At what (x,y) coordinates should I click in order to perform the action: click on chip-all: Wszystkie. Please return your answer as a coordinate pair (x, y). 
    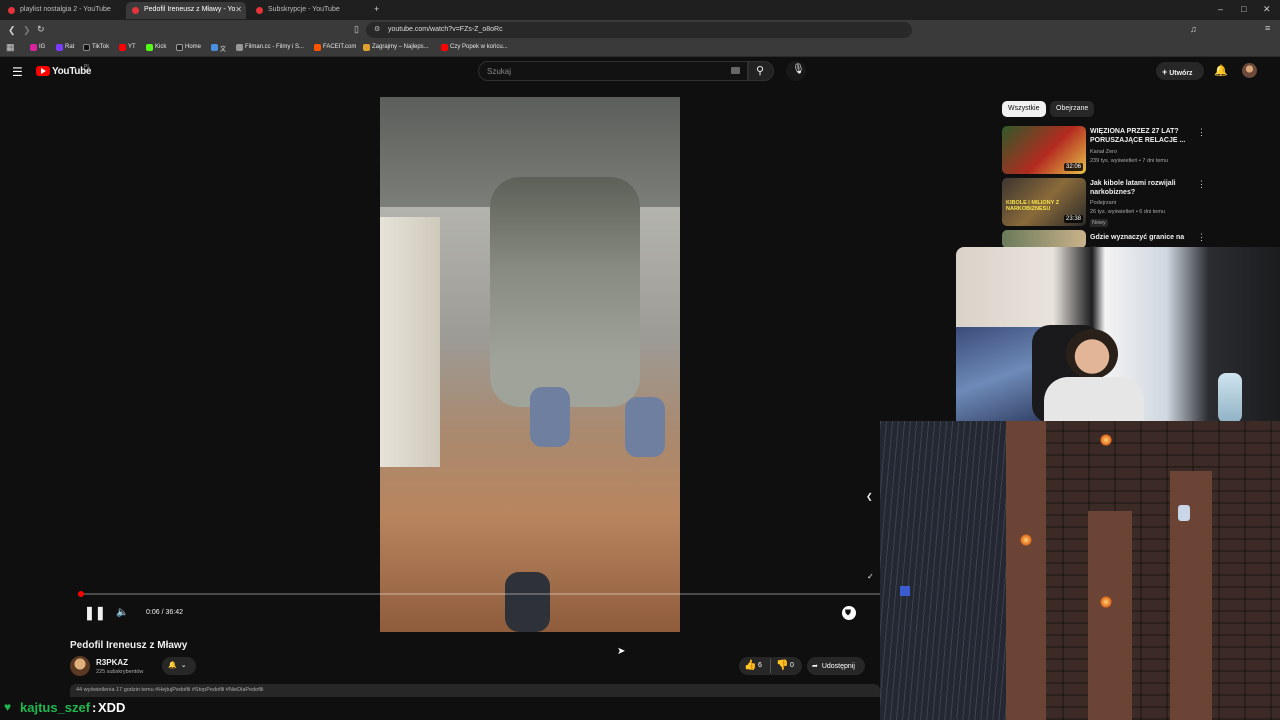
    Looking at the image, I should click on (1024, 109).